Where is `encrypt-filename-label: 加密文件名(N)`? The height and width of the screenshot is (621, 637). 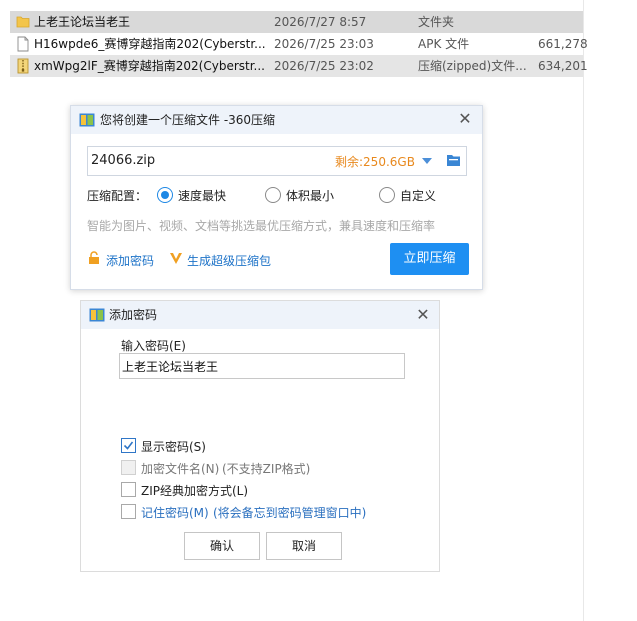
encrypt-filename-label: 加密文件名(N) is located at coordinates (180, 468).